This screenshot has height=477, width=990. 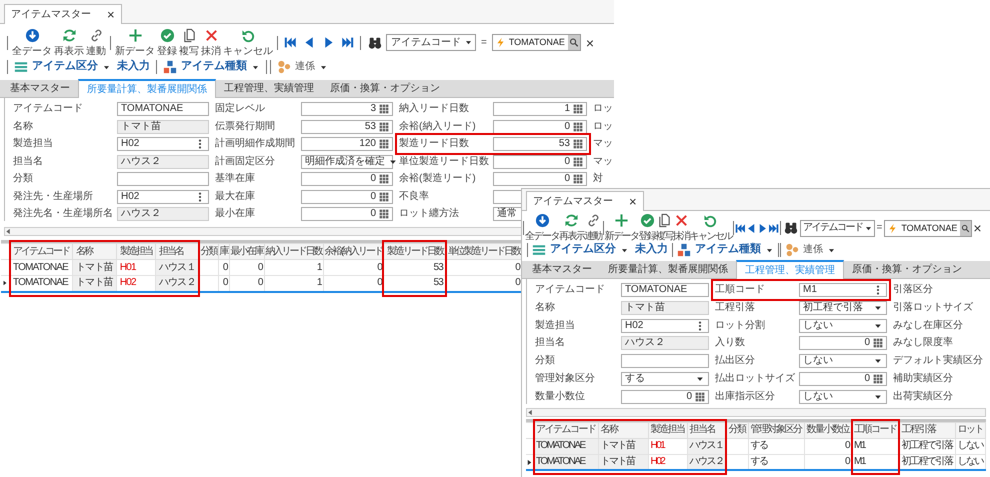 I want to click on column-header: 製造リード日数, so click(x=414, y=252).